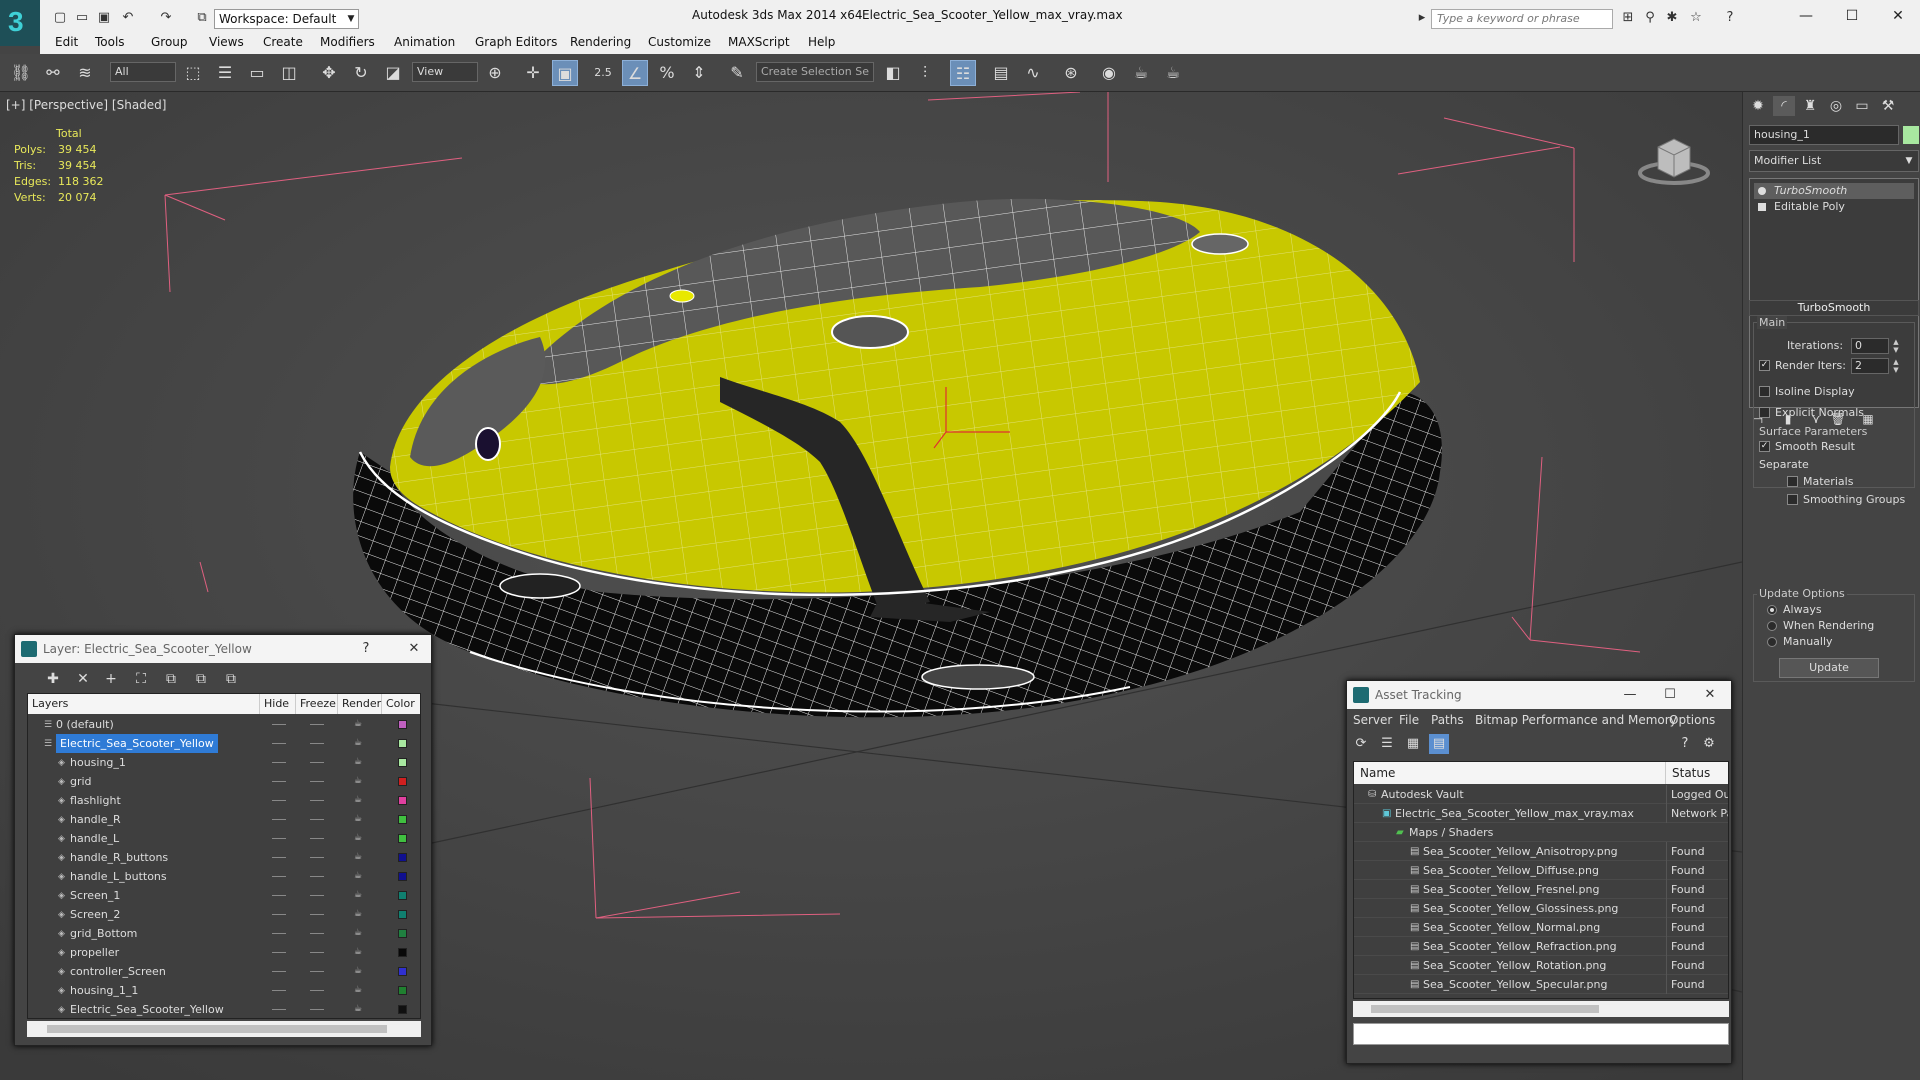 Image resolution: width=1920 pixels, height=1080 pixels. What do you see at coordinates (329, 73) in the screenshot?
I see `move-icon: ✥` at bounding box center [329, 73].